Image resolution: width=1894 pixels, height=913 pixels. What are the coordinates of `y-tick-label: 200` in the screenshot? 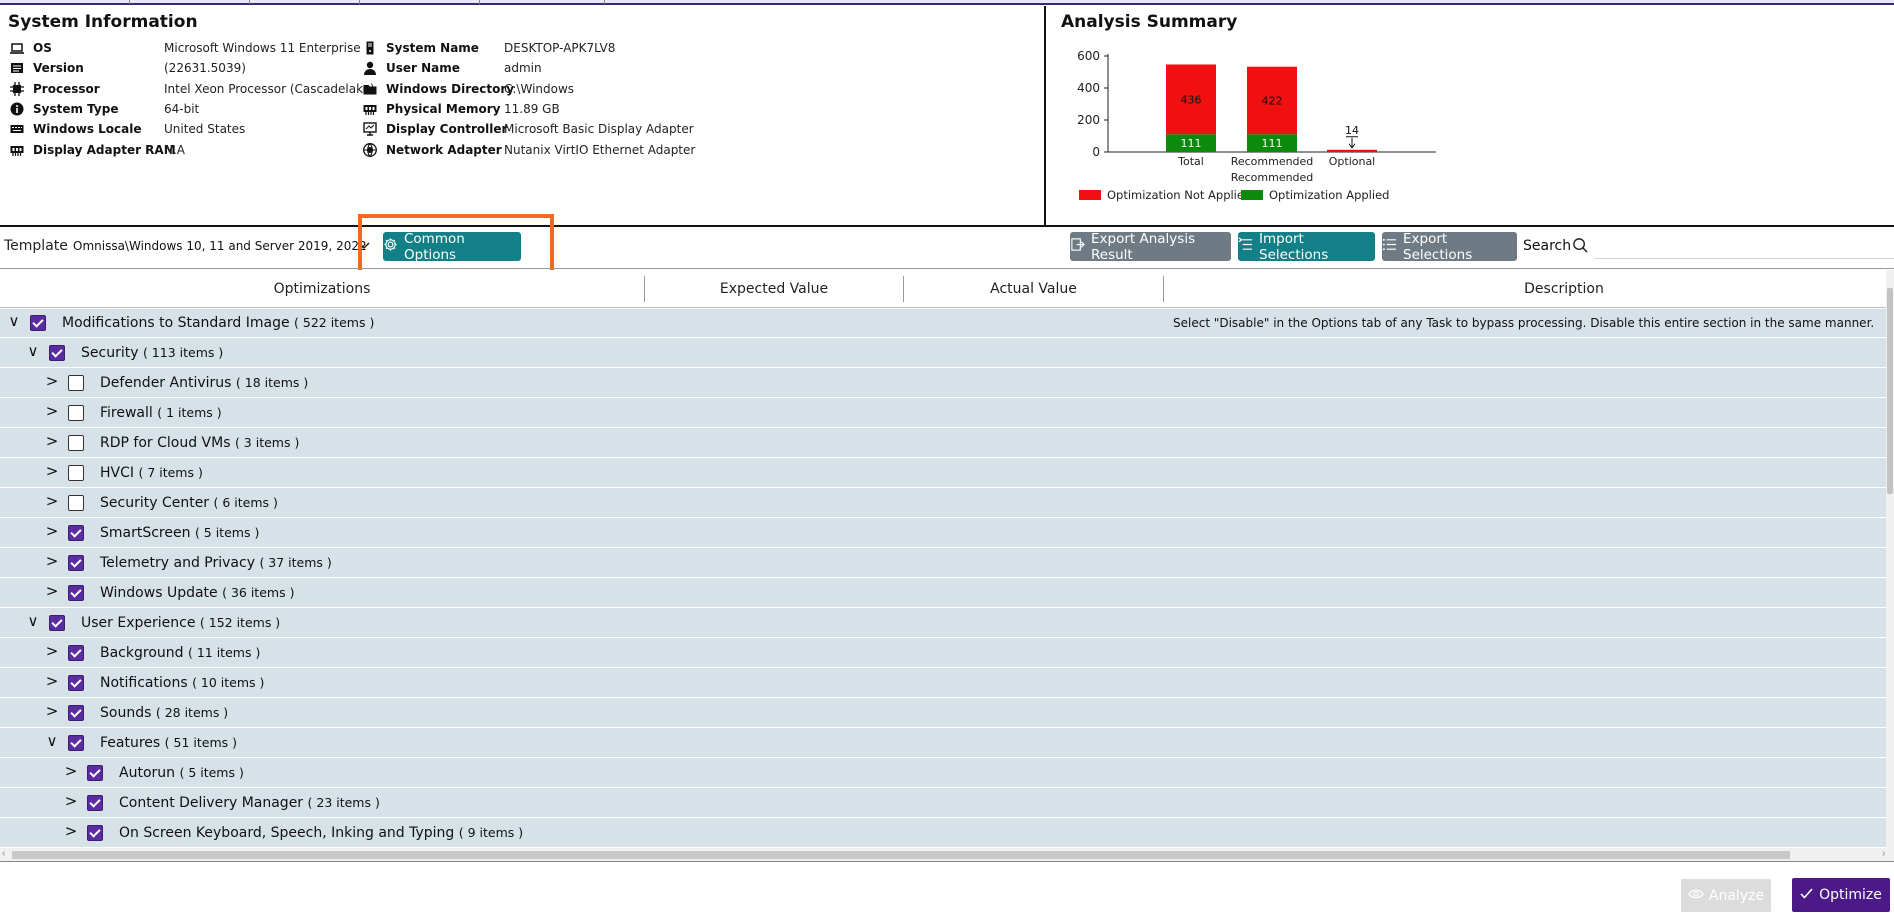 It's located at (1088, 120).